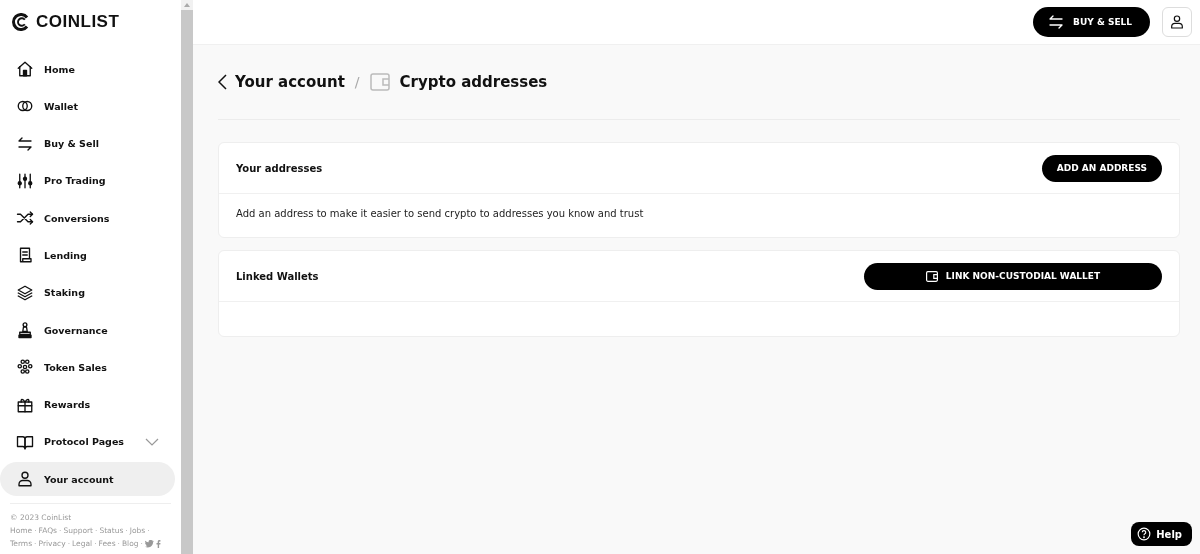 The image size is (1200, 554). I want to click on buy-sell-button: BUY & SELL, so click(1091, 22).